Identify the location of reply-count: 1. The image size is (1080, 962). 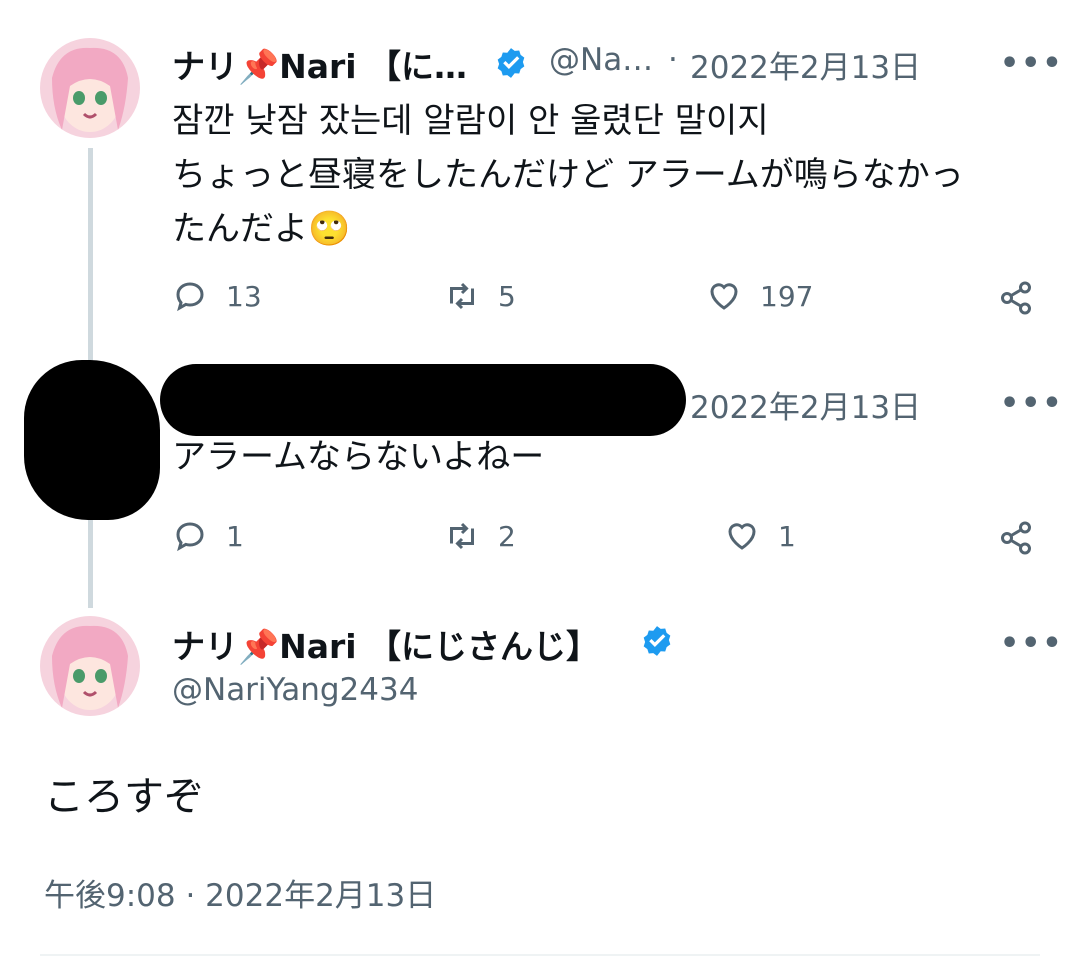
(235, 536).